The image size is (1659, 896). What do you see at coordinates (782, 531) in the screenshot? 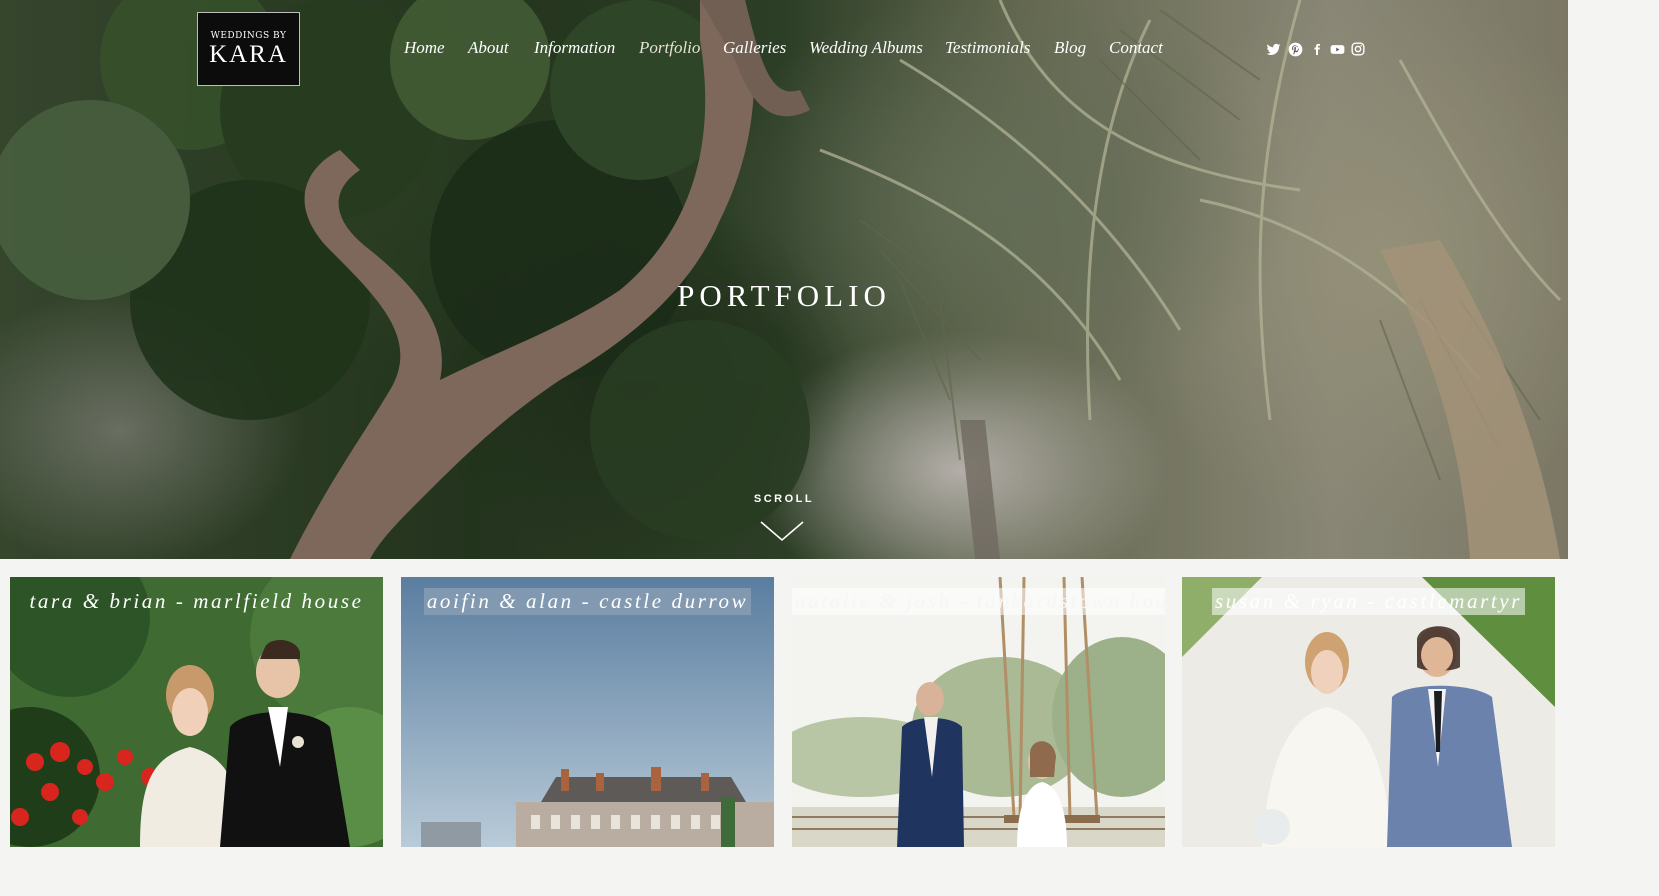
I see `chevron-down-icon` at bounding box center [782, 531].